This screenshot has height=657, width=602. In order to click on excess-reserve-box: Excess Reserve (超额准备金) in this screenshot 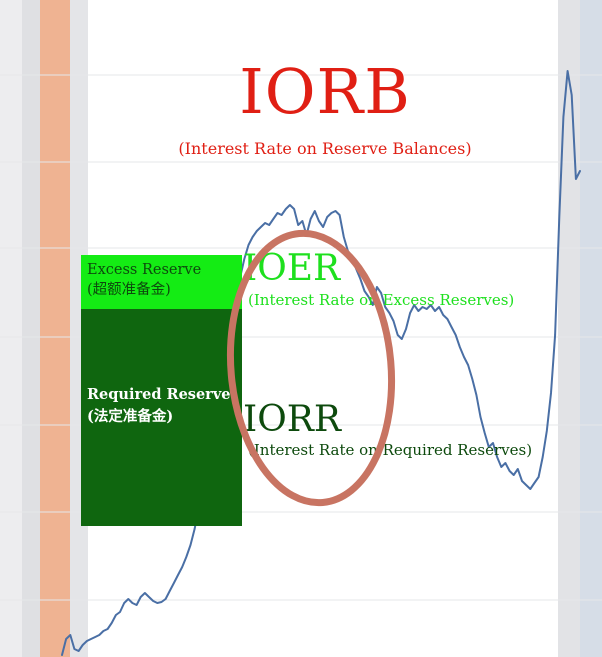, I will do `click(161, 282)`.